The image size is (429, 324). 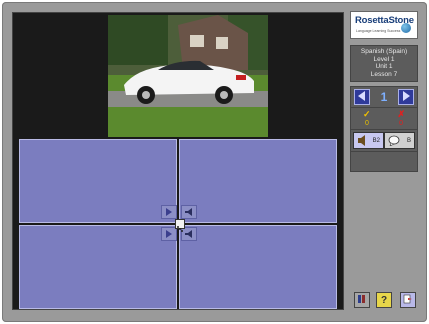 I want to click on mode-label: B2, so click(x=376, y=140).